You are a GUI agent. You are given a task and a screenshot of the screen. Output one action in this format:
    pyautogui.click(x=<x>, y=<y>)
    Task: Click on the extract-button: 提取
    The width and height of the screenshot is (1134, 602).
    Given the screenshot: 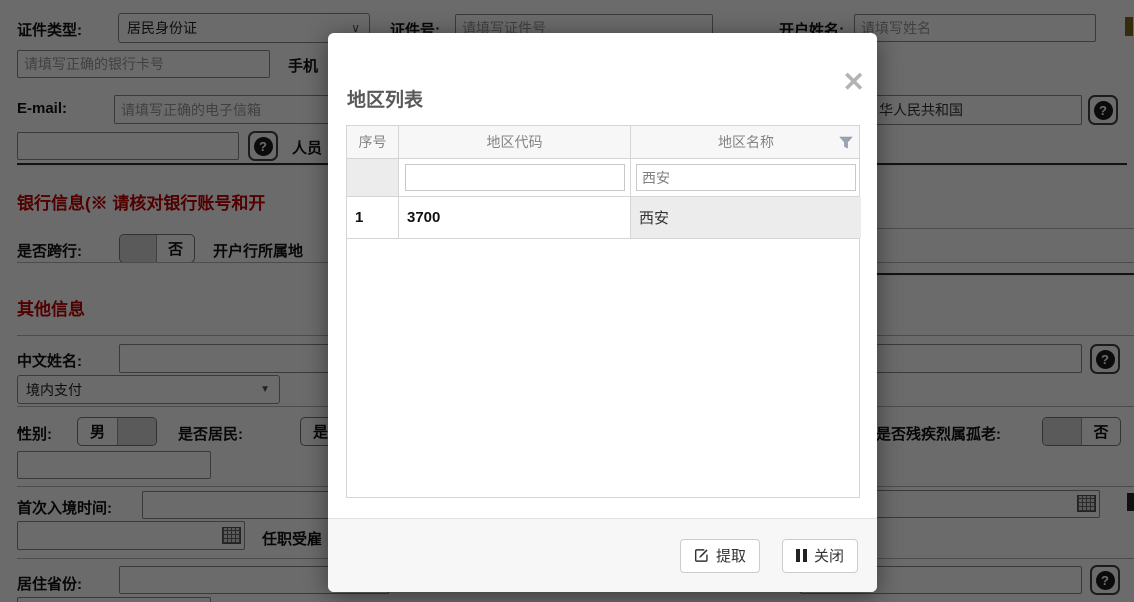 What is the action you would take?
    pyautogui.click(x=719, y=555)
    